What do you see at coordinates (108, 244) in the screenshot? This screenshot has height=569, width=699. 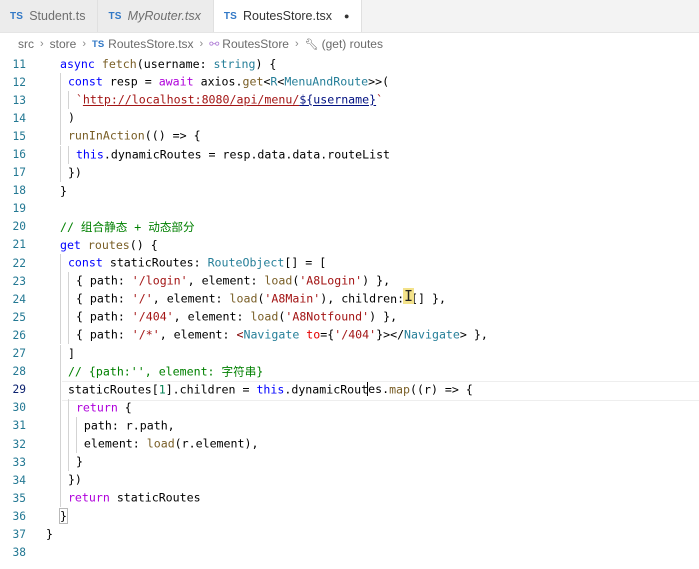 I see `code-text: get routes() {` at bounding box center [108, 244].